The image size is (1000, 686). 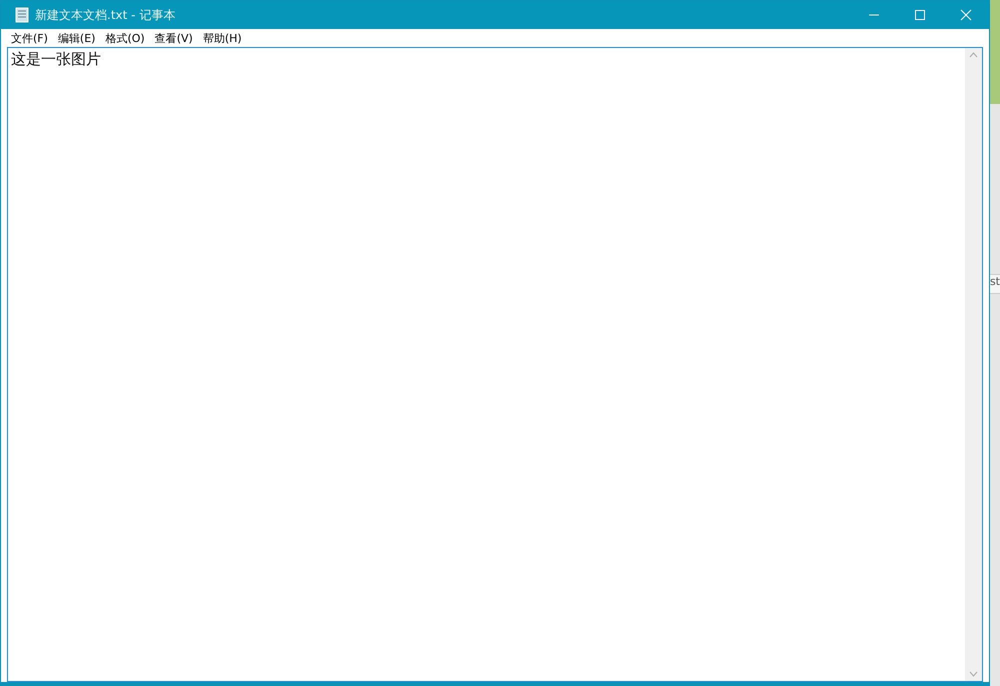 I want to click on scroll-up-icon, so click(x=973, y=55).